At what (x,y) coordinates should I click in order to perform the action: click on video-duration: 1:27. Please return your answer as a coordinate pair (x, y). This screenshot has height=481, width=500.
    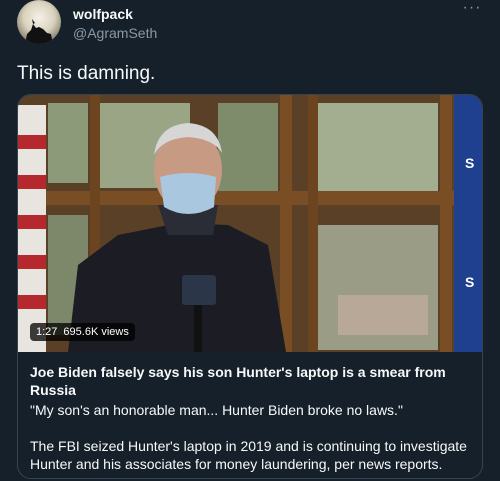
    Looking at the image, I should click on (47, 332).